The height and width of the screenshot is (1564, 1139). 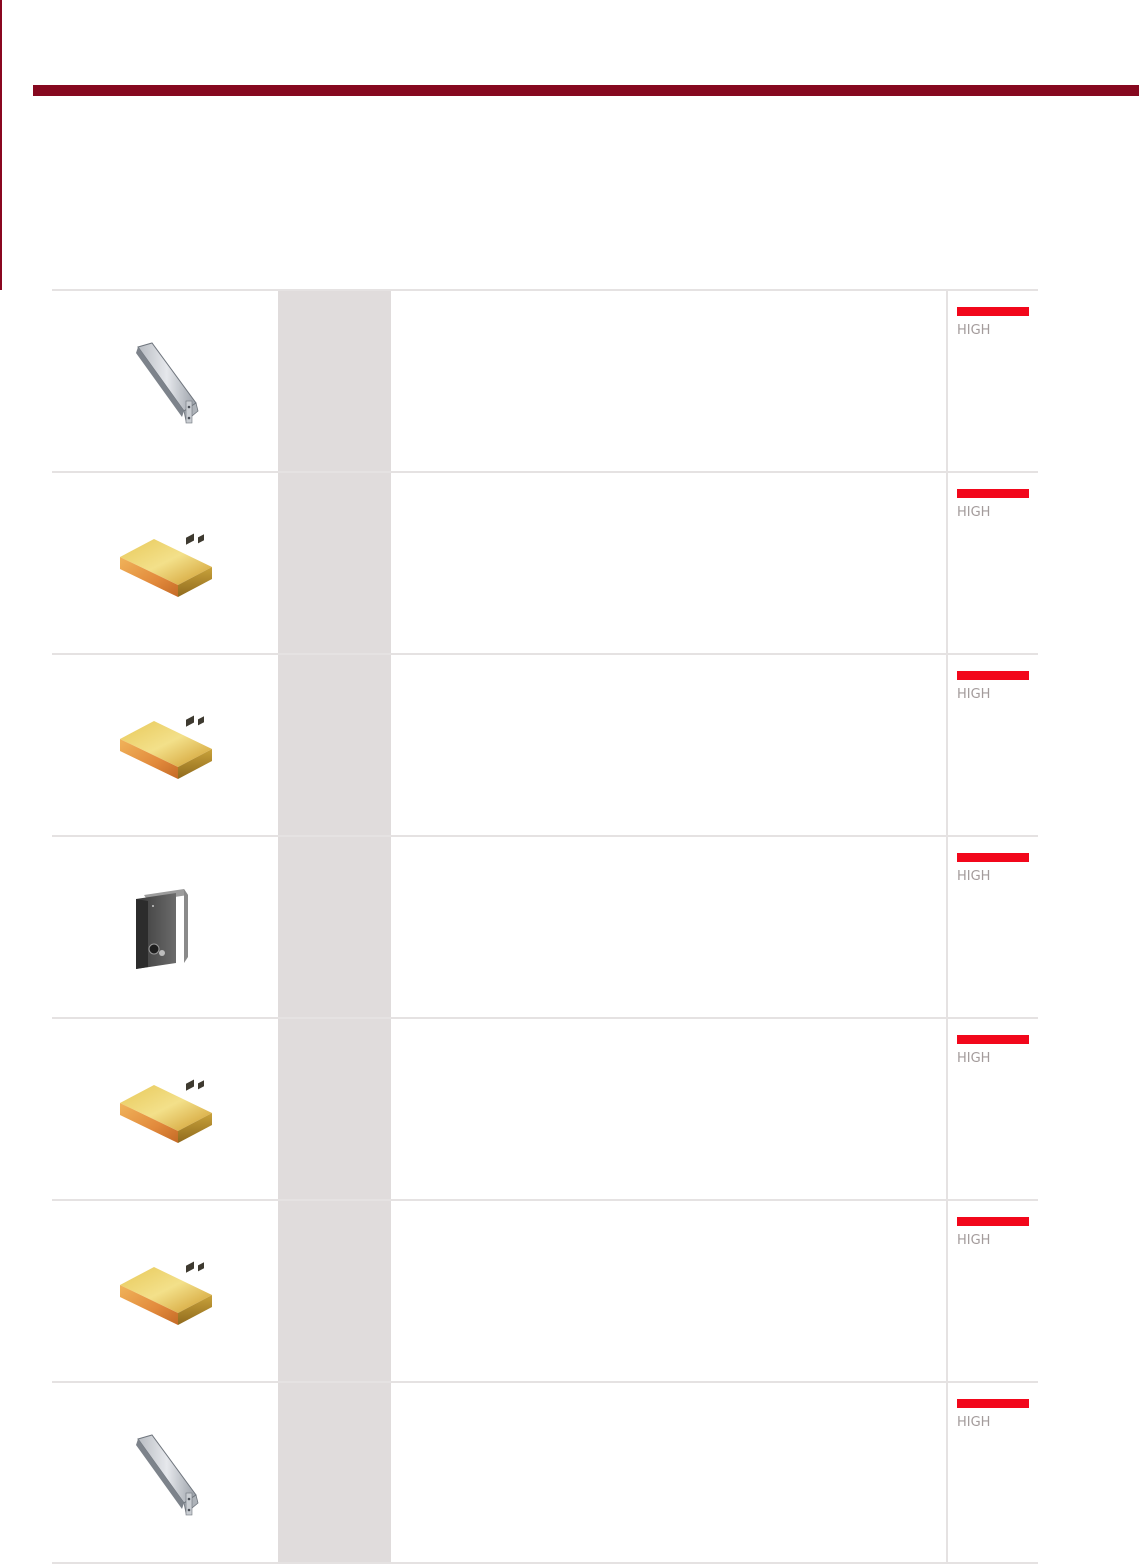 What do you see at coordinates (1, 145) in the screenshot?
I see `left-accent-rule` at bounding box center [1, 145].